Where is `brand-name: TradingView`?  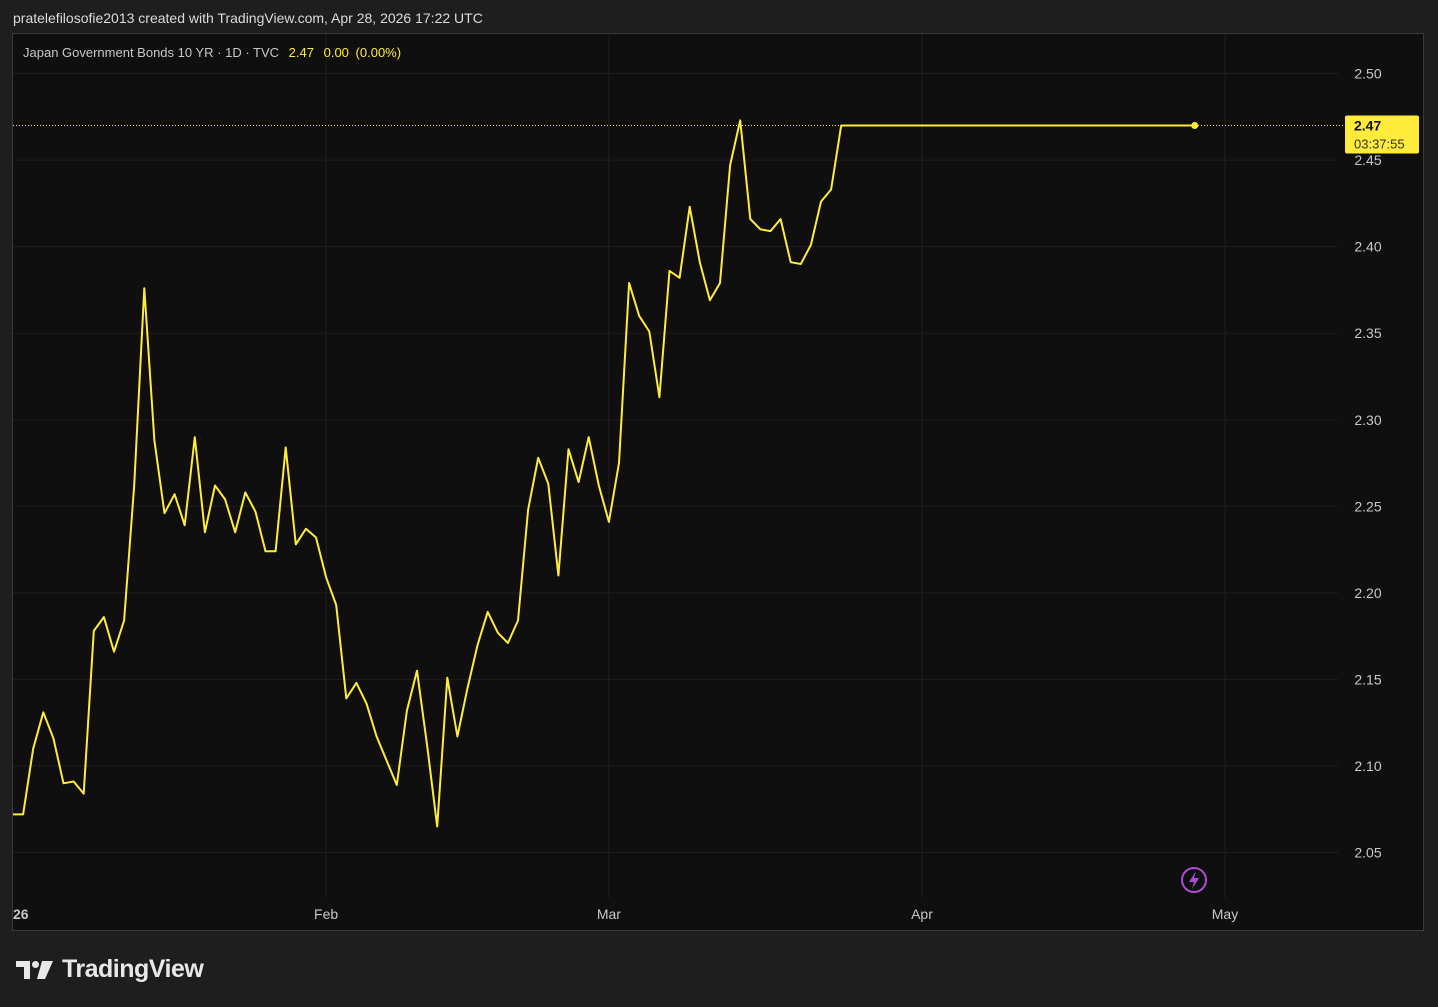
brand-name: TradingView is located at coordinates (133, 969).